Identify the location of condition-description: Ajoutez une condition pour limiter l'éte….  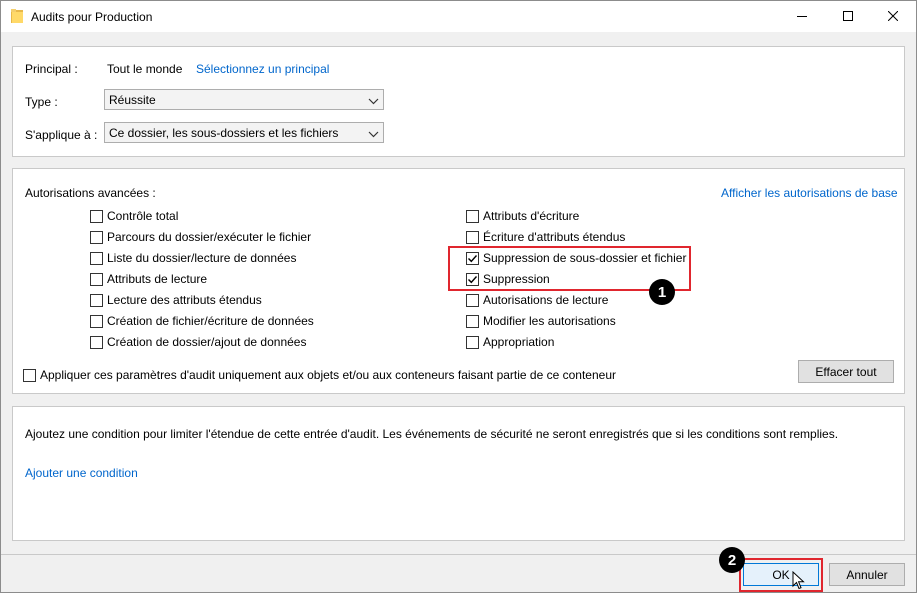
(432, 434).